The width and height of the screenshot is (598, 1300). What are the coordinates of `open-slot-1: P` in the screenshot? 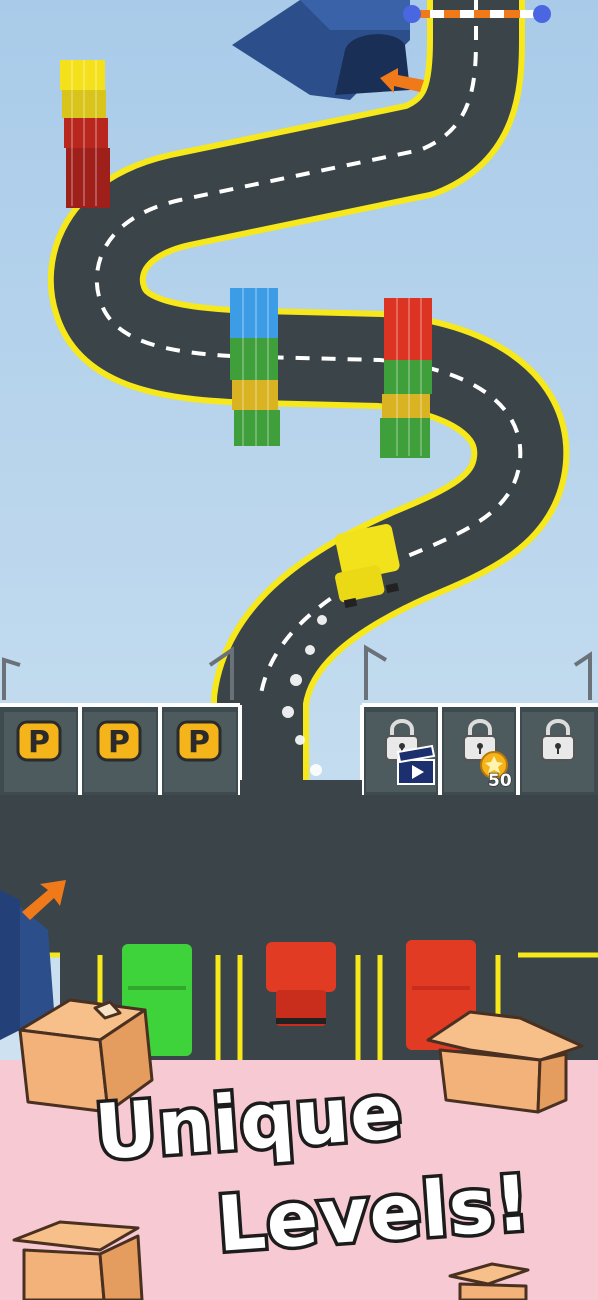 It's located at (39, 741).